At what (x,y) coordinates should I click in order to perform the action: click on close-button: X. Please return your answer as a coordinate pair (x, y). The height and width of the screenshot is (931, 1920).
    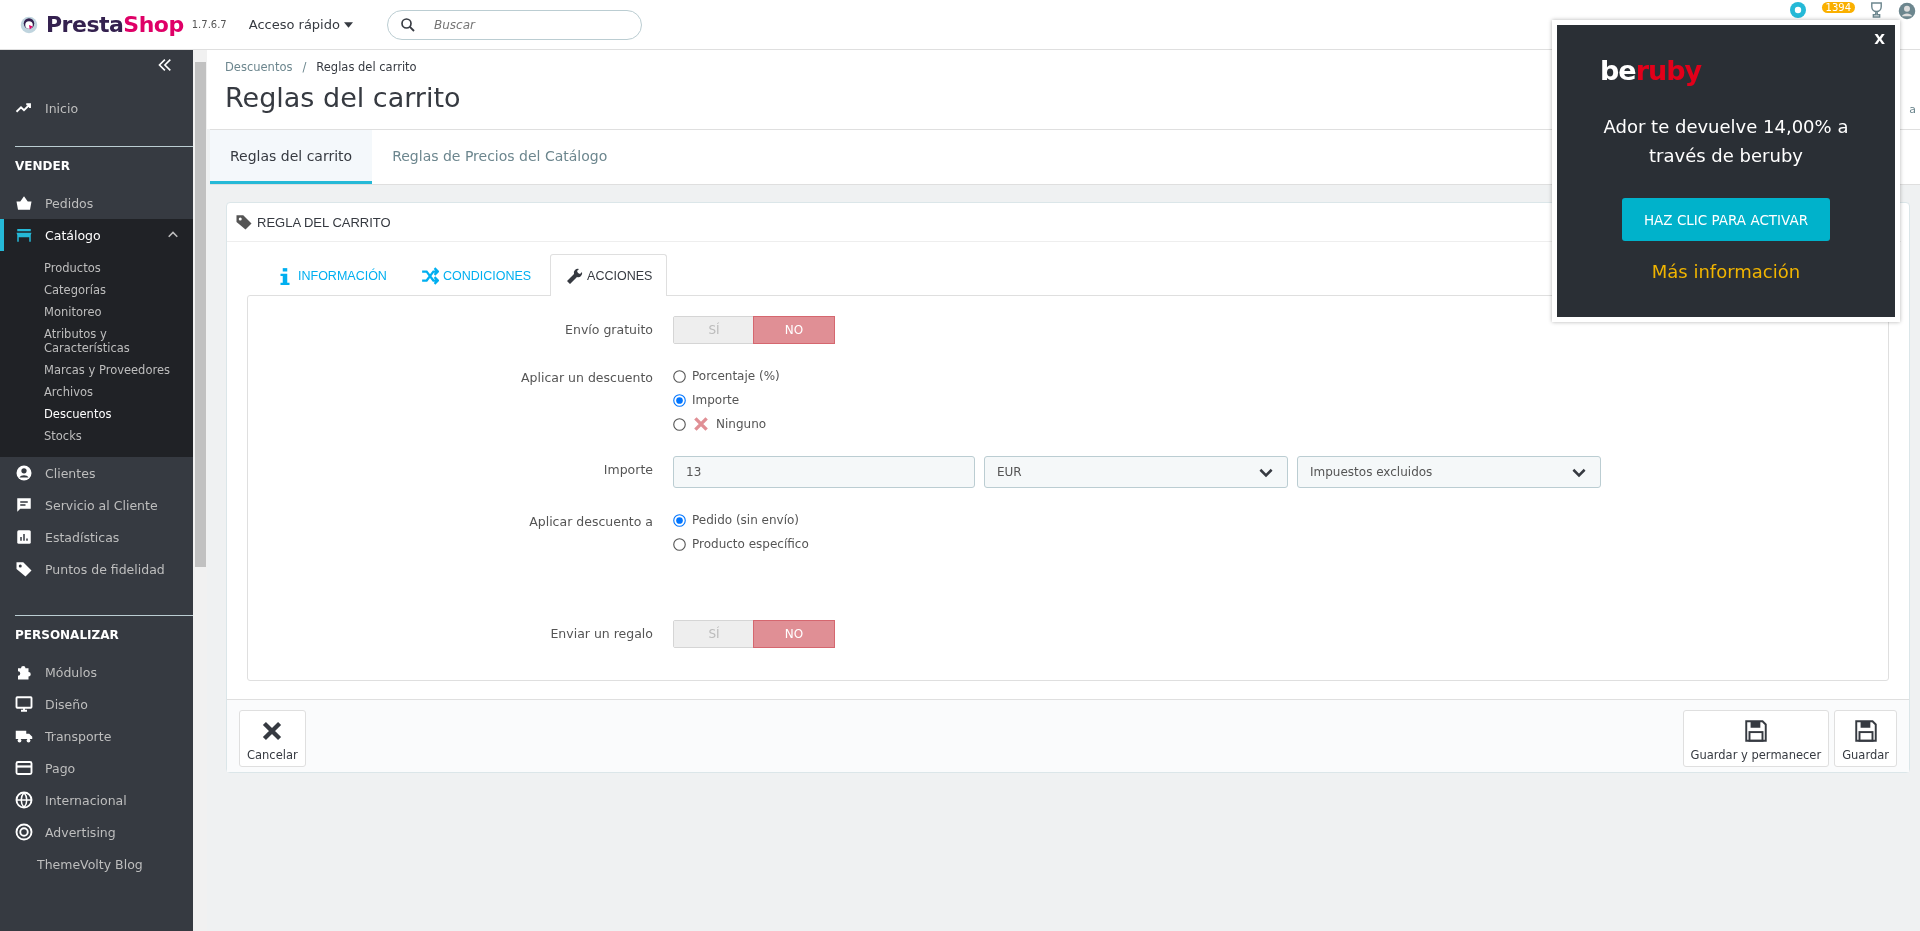
    Looking at the image, I should click on (1879, 39).